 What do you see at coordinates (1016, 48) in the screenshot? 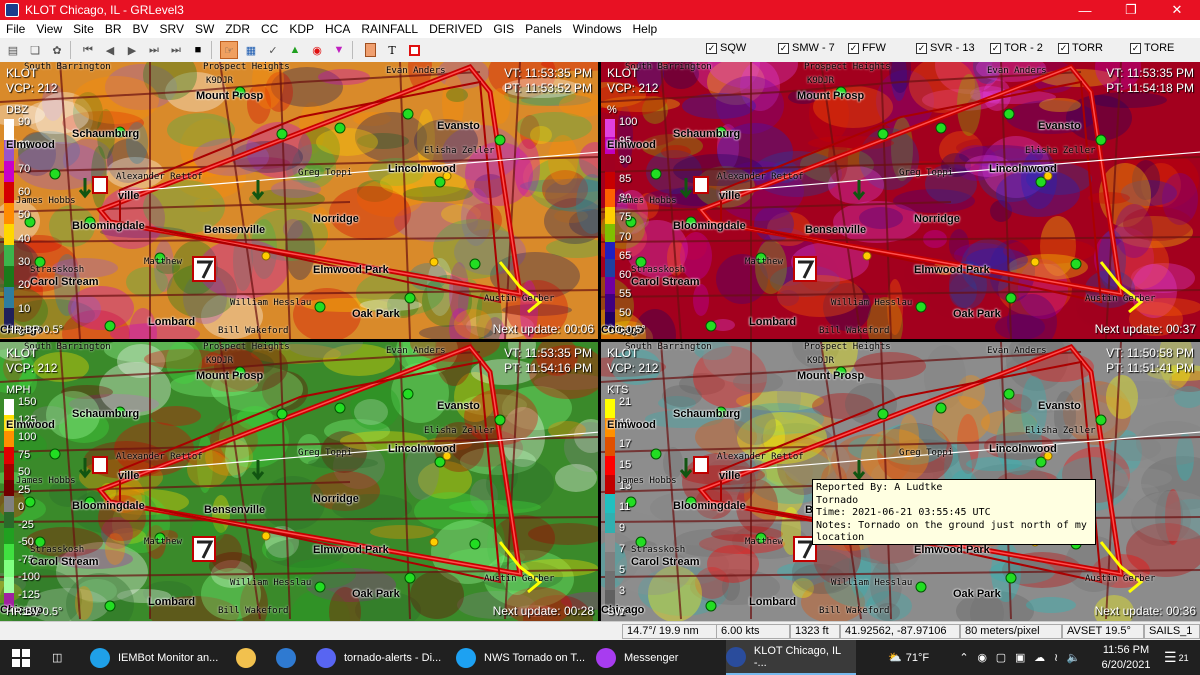
I see `warning-tor: ✓ TOR - 2` at bounding box center [1016, 48].